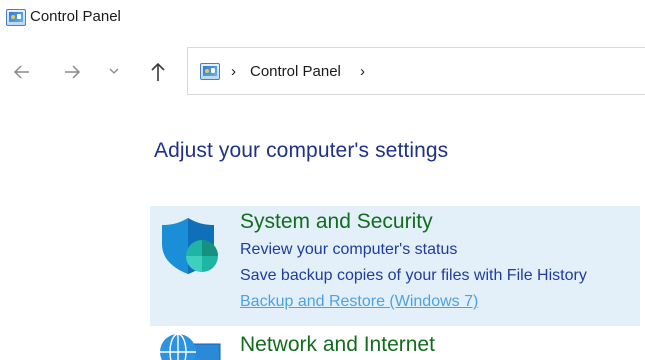  What do you see at coordinates (295, 71) in the screenshot?
I see `breadcrumb-control-panel: Control Panel` at bounding box center [295, 71].